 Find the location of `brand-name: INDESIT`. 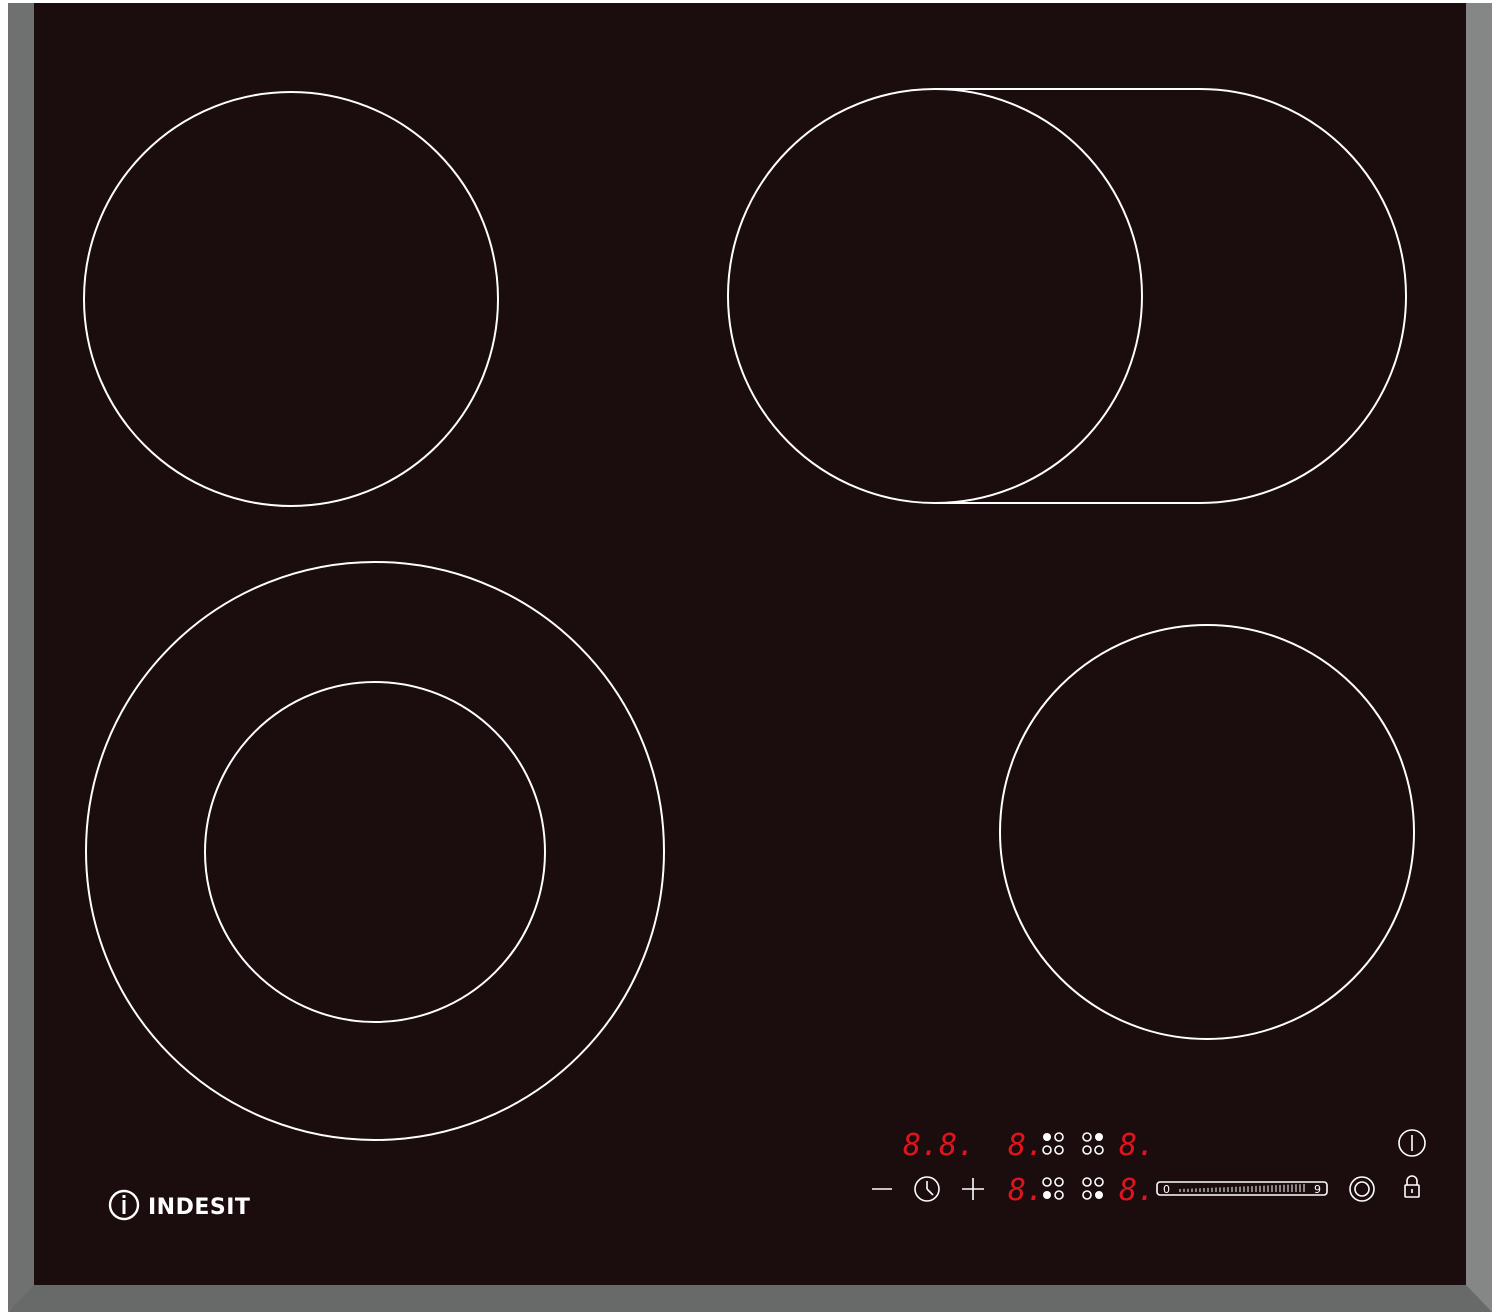

brand-name: INDESIT is located at coordinates (199, 1207).